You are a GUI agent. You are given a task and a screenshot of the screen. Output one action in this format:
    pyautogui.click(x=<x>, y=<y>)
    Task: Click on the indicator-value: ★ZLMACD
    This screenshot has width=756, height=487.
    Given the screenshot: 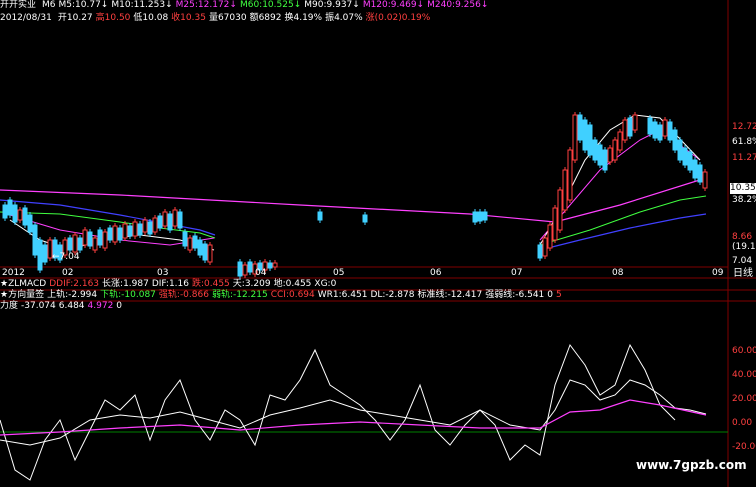 What is the action you would take?
    pyautogui.click(x=23, y=284)
    